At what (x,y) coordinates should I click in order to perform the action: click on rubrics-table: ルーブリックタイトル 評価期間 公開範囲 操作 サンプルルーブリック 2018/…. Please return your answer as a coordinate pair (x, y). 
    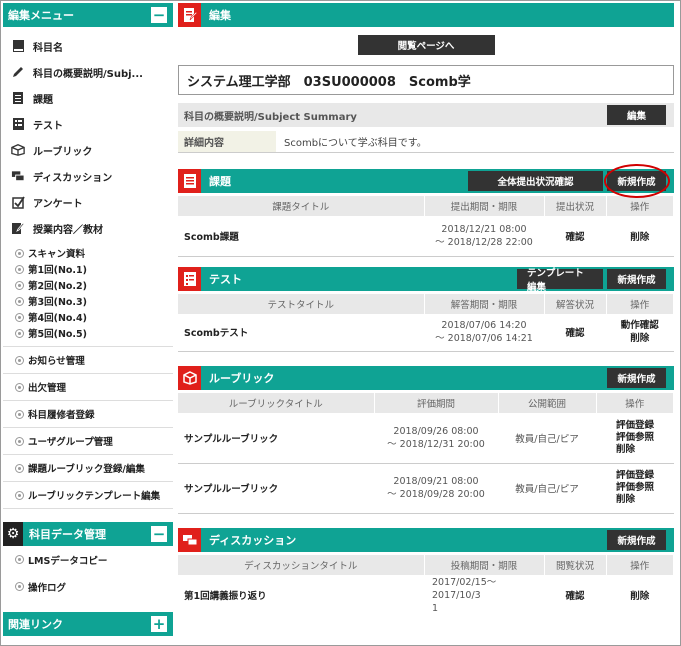
    Looking at the image, I should click on (426, 453).